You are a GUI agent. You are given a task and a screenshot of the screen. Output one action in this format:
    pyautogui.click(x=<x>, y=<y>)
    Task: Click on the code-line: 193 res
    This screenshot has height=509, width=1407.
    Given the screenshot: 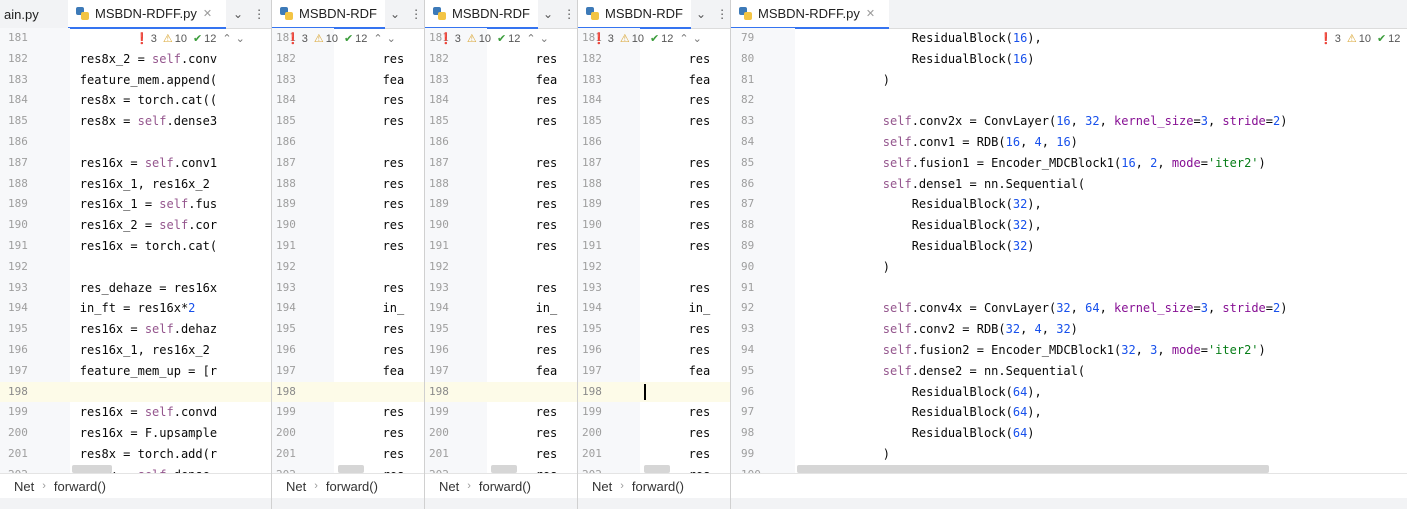 What is the action you would take?
    pyautogui.click(x=501, y=288)
    